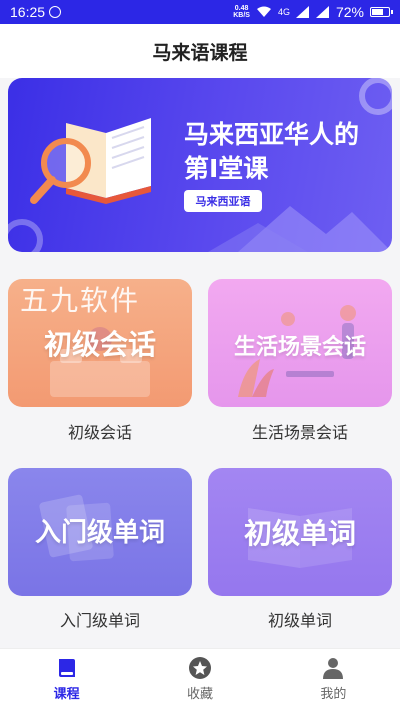  What do you see at coordinates (200, 12) in the screenshot?
I see `status-bar: 16:25 0.48 KB/S 4G 72%` at bounding box center [200, 12].